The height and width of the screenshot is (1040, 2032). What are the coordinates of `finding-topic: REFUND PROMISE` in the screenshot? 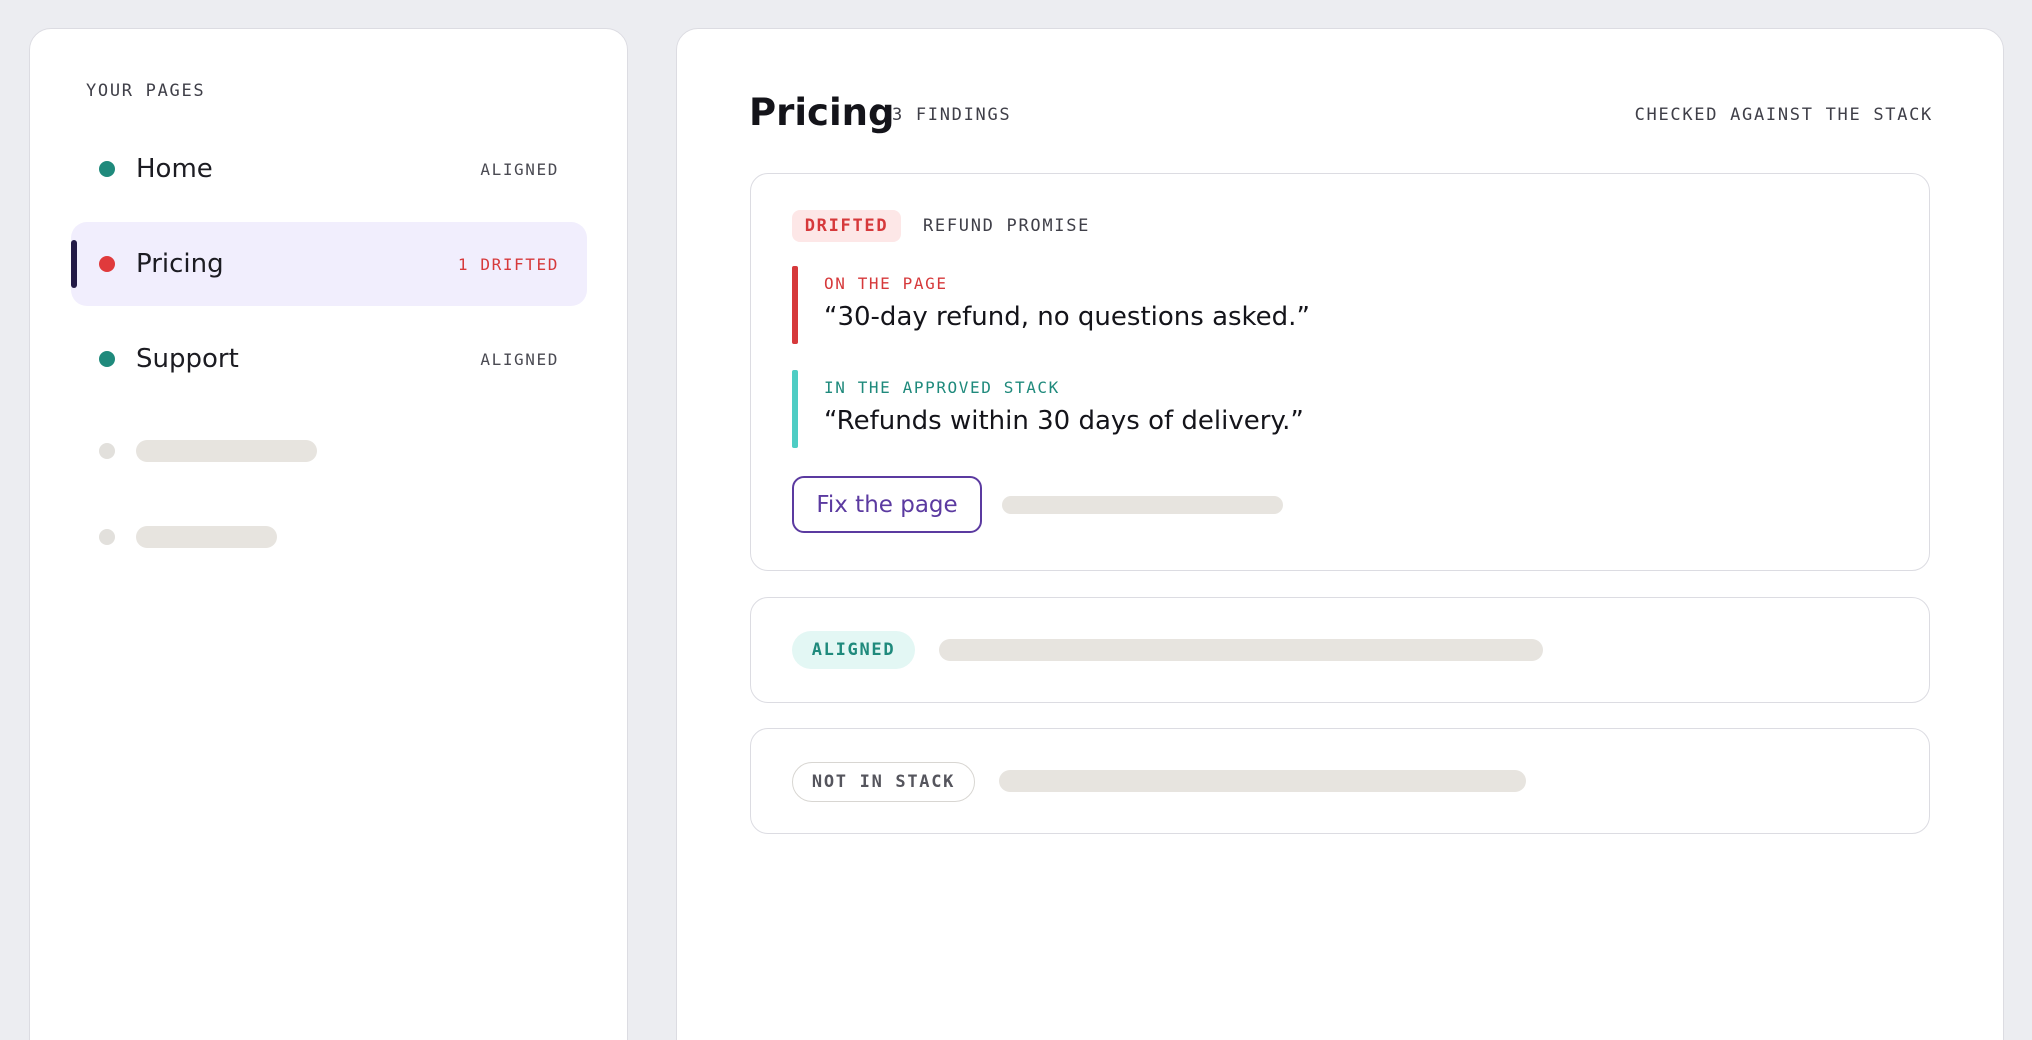 It's located at (1007, 226).